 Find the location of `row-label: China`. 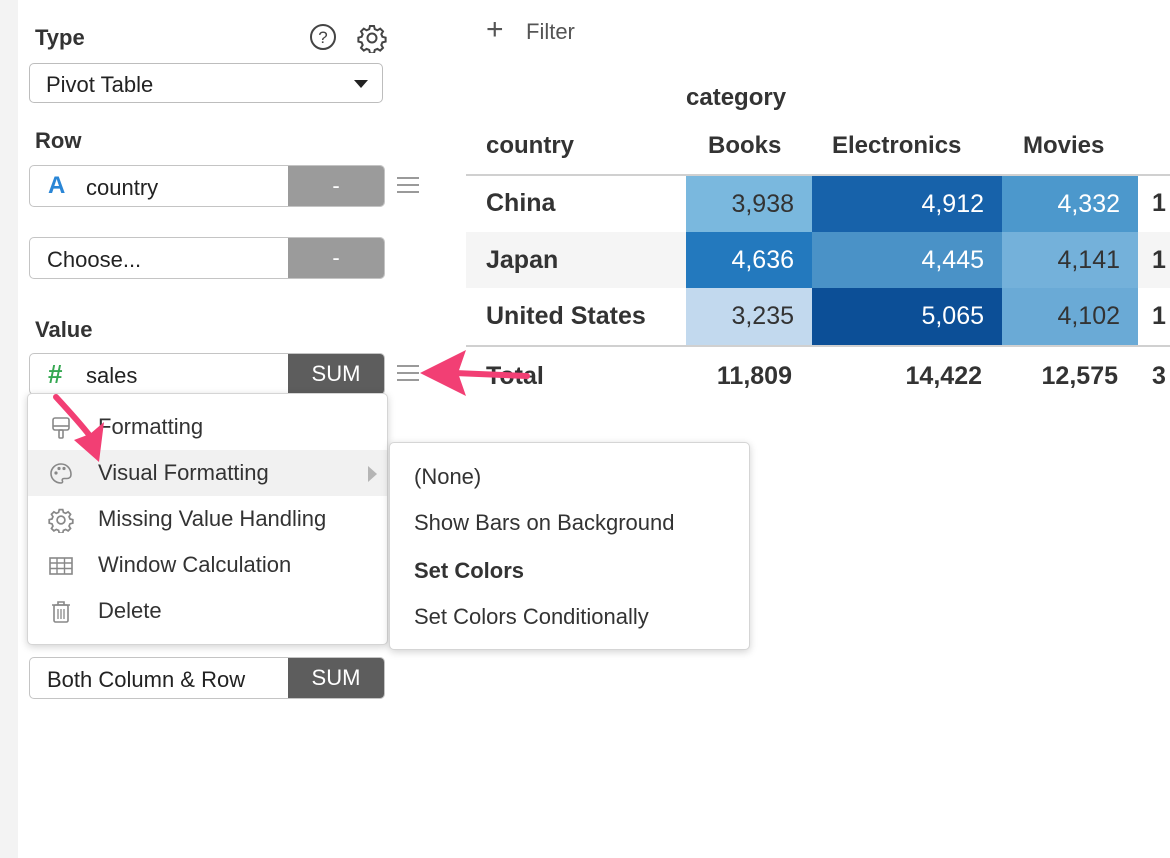

row-label: China is located at coordinates (521, 203).